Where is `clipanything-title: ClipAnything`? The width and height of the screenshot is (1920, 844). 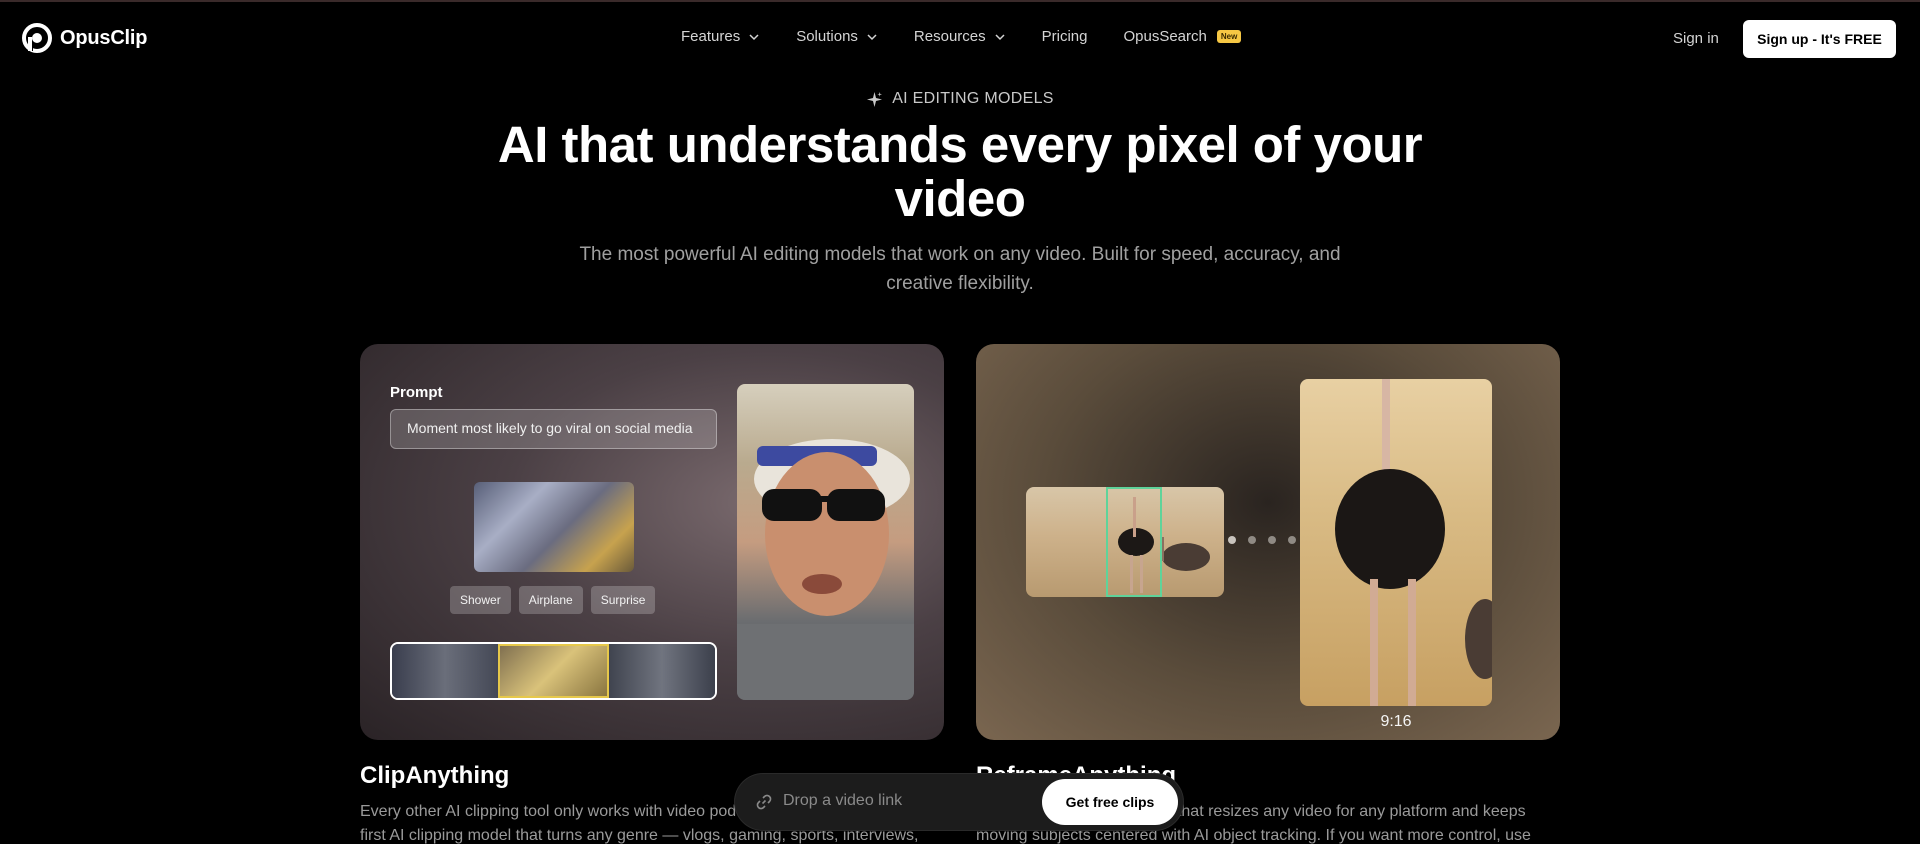
clipanything-title: ClipAnything is located at coordinates (435, 775).